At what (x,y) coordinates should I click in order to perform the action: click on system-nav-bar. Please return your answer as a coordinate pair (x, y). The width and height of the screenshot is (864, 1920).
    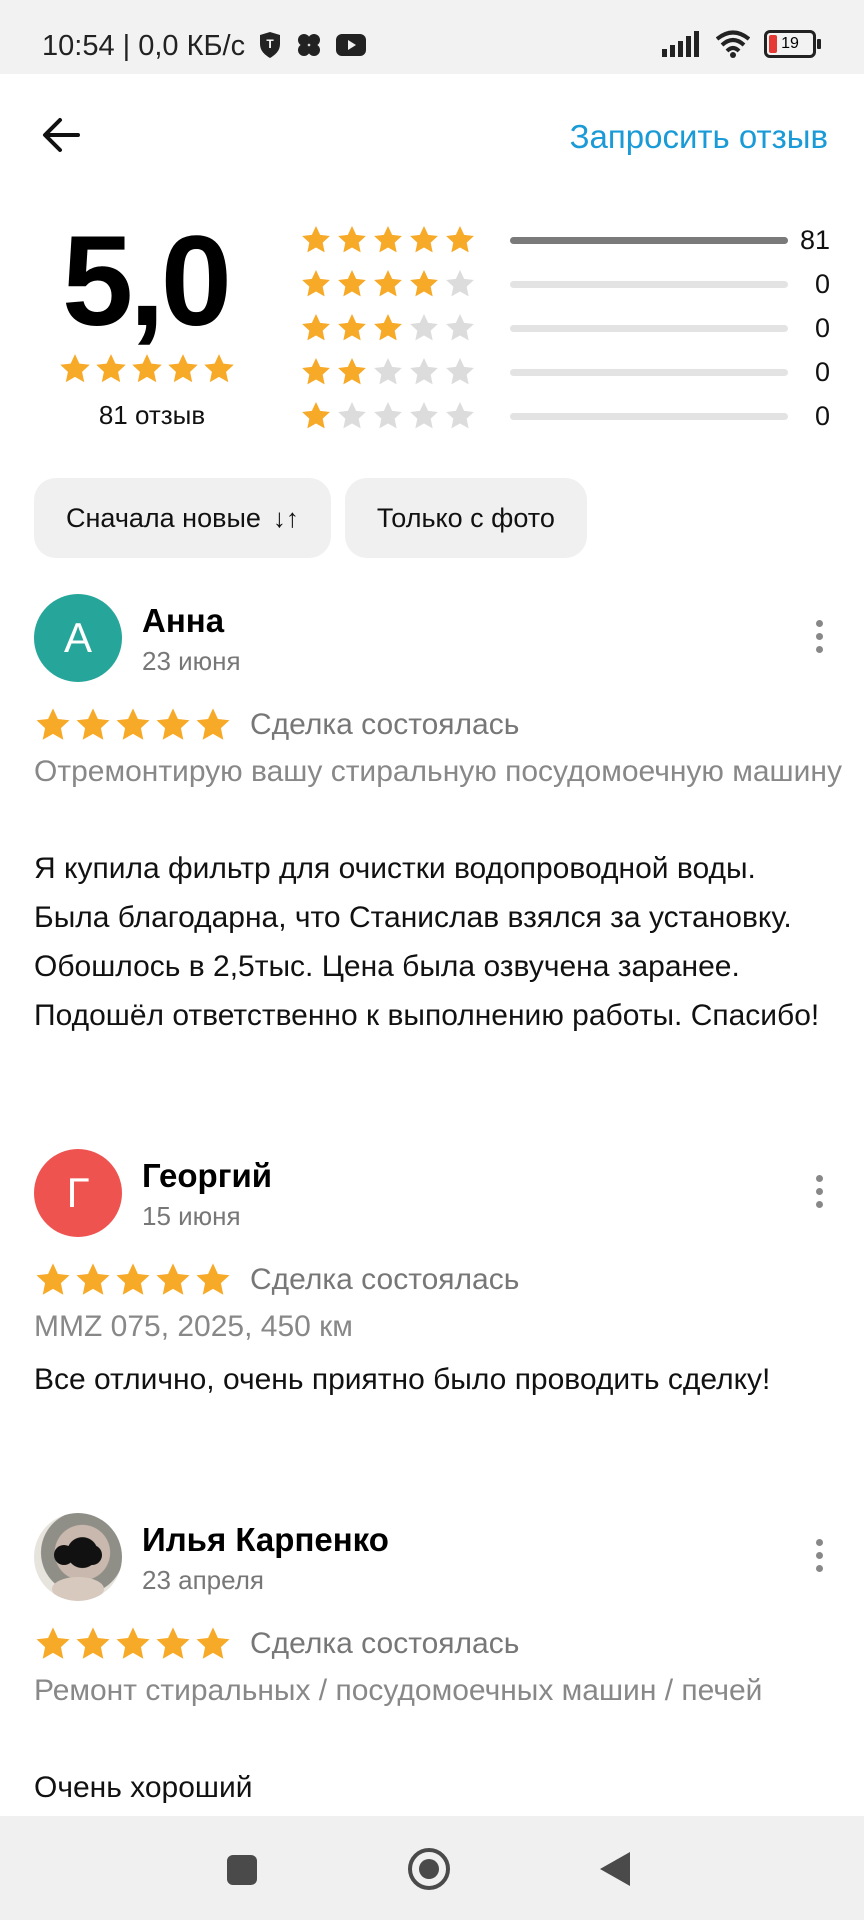
    Looking at the image, I should click on (432, 1868).